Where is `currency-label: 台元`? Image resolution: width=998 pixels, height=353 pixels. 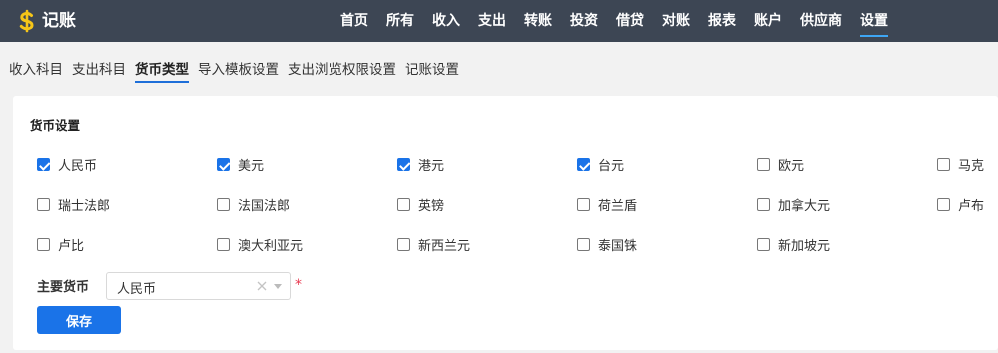 currency-label: 台元 is located at coordinates (611, 166).